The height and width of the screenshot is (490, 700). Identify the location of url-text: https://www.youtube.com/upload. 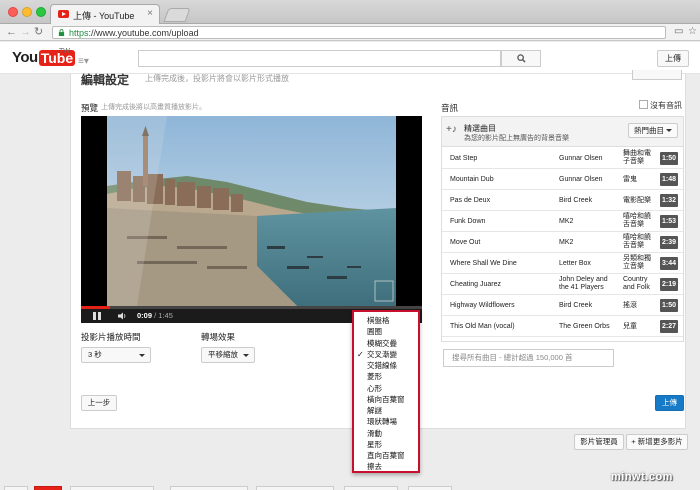
(134, 33).